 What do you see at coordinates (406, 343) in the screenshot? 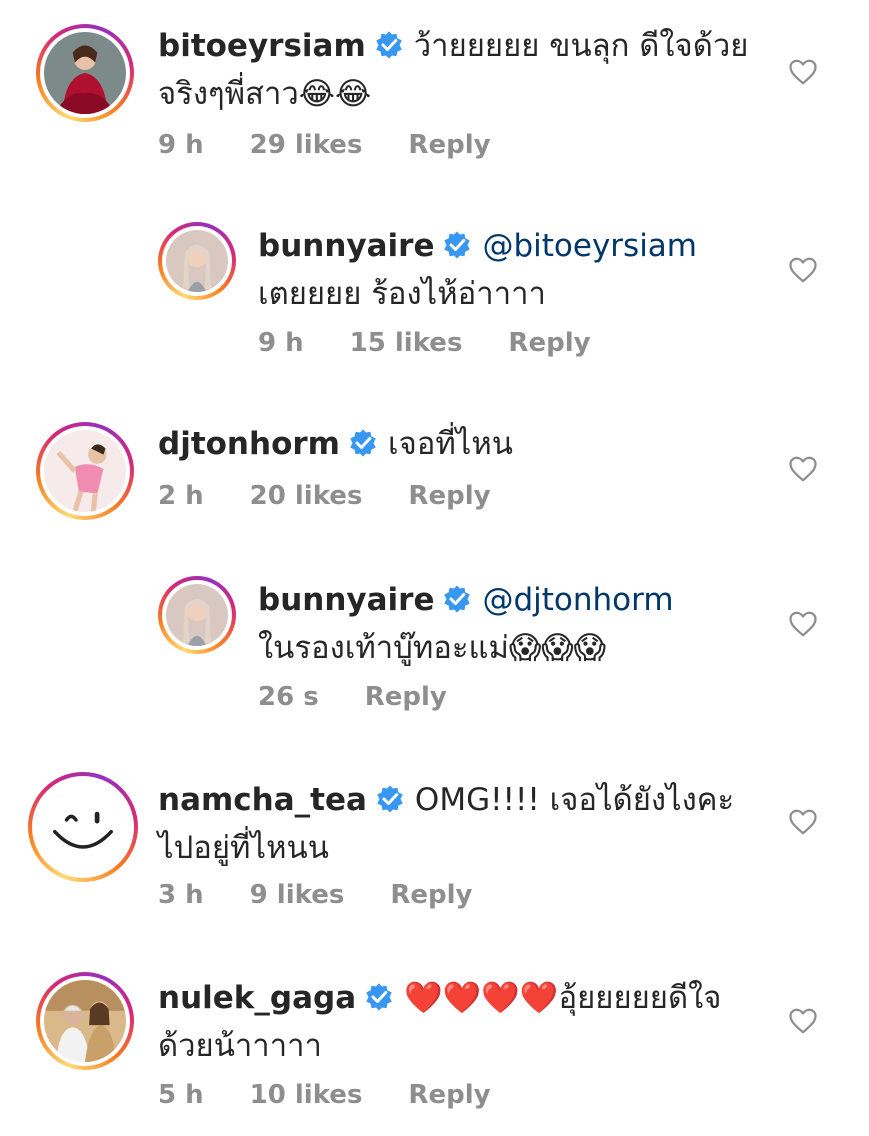
I see `likes-count: 15 likes` at bounding box center [406, 343].